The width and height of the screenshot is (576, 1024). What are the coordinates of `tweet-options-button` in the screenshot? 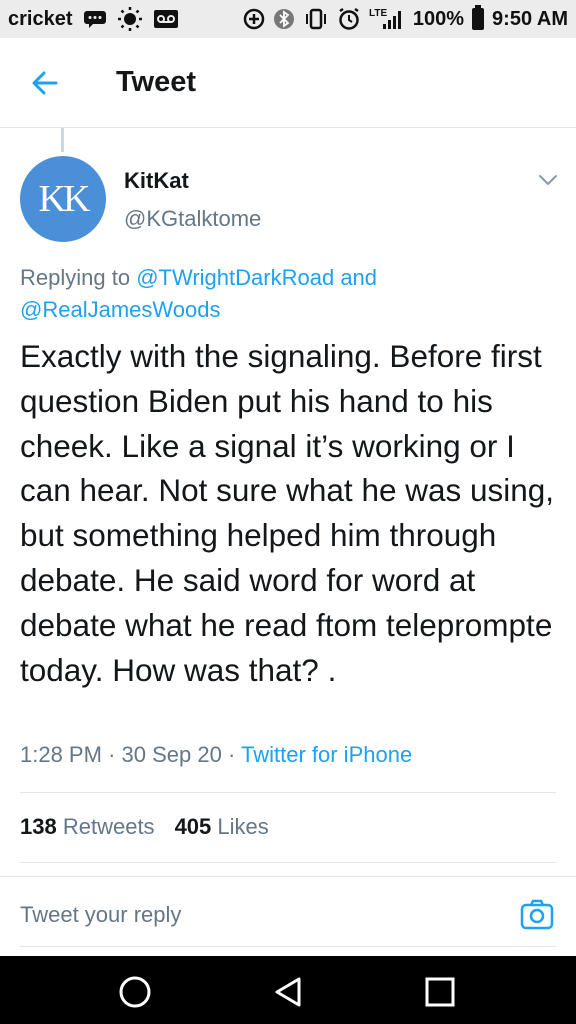 It's located at (548, 180).